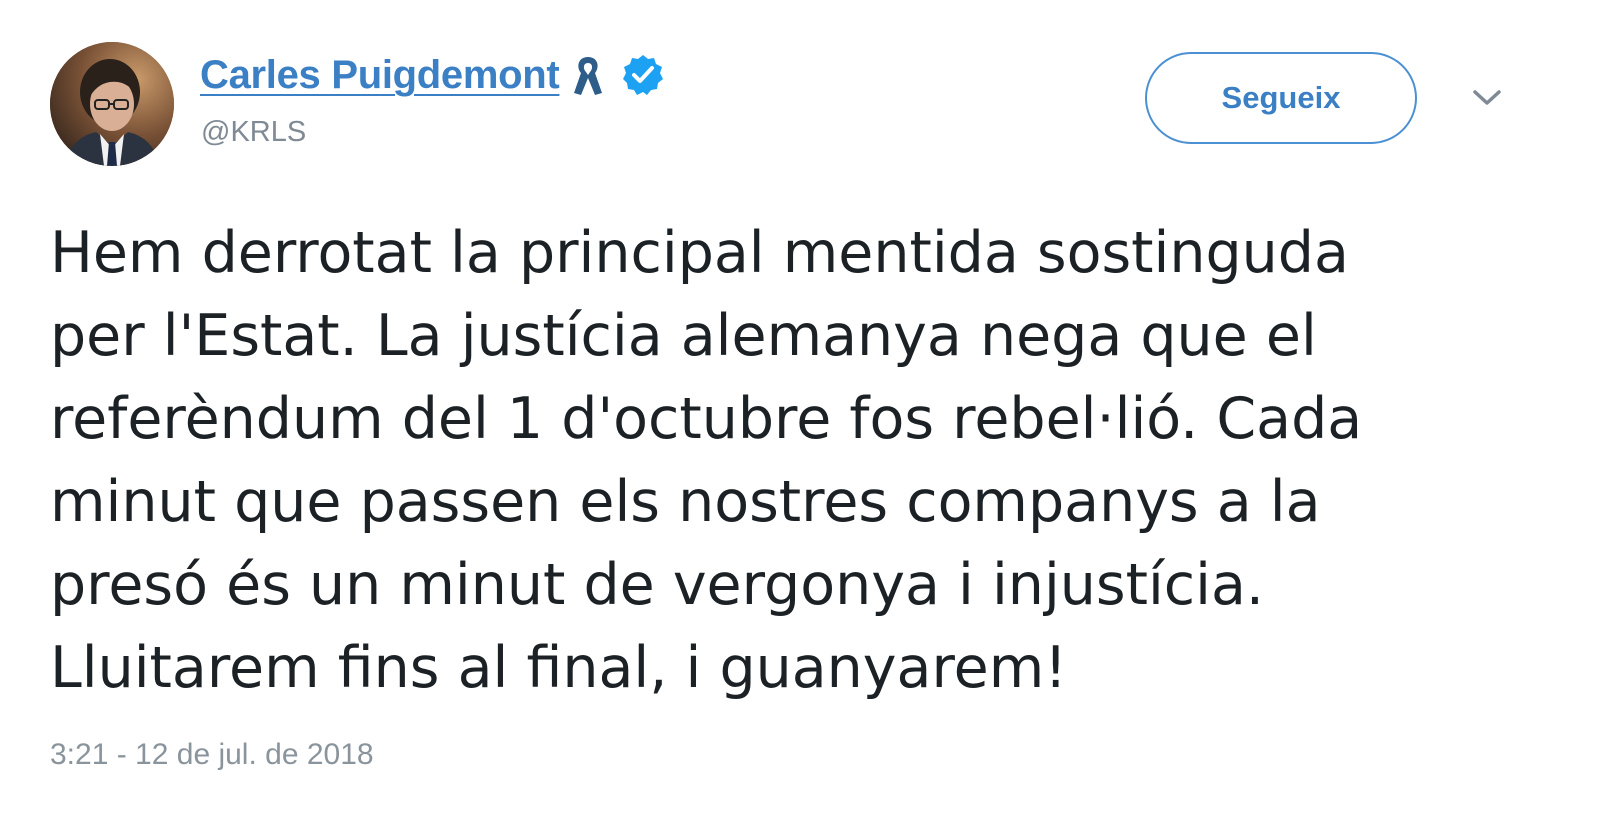 The width and height of the screenshot is (1600, 821). Describe the element at coordinates (588, 75) in the screenshot. I see `yellow-ribbon-icon` at that location.